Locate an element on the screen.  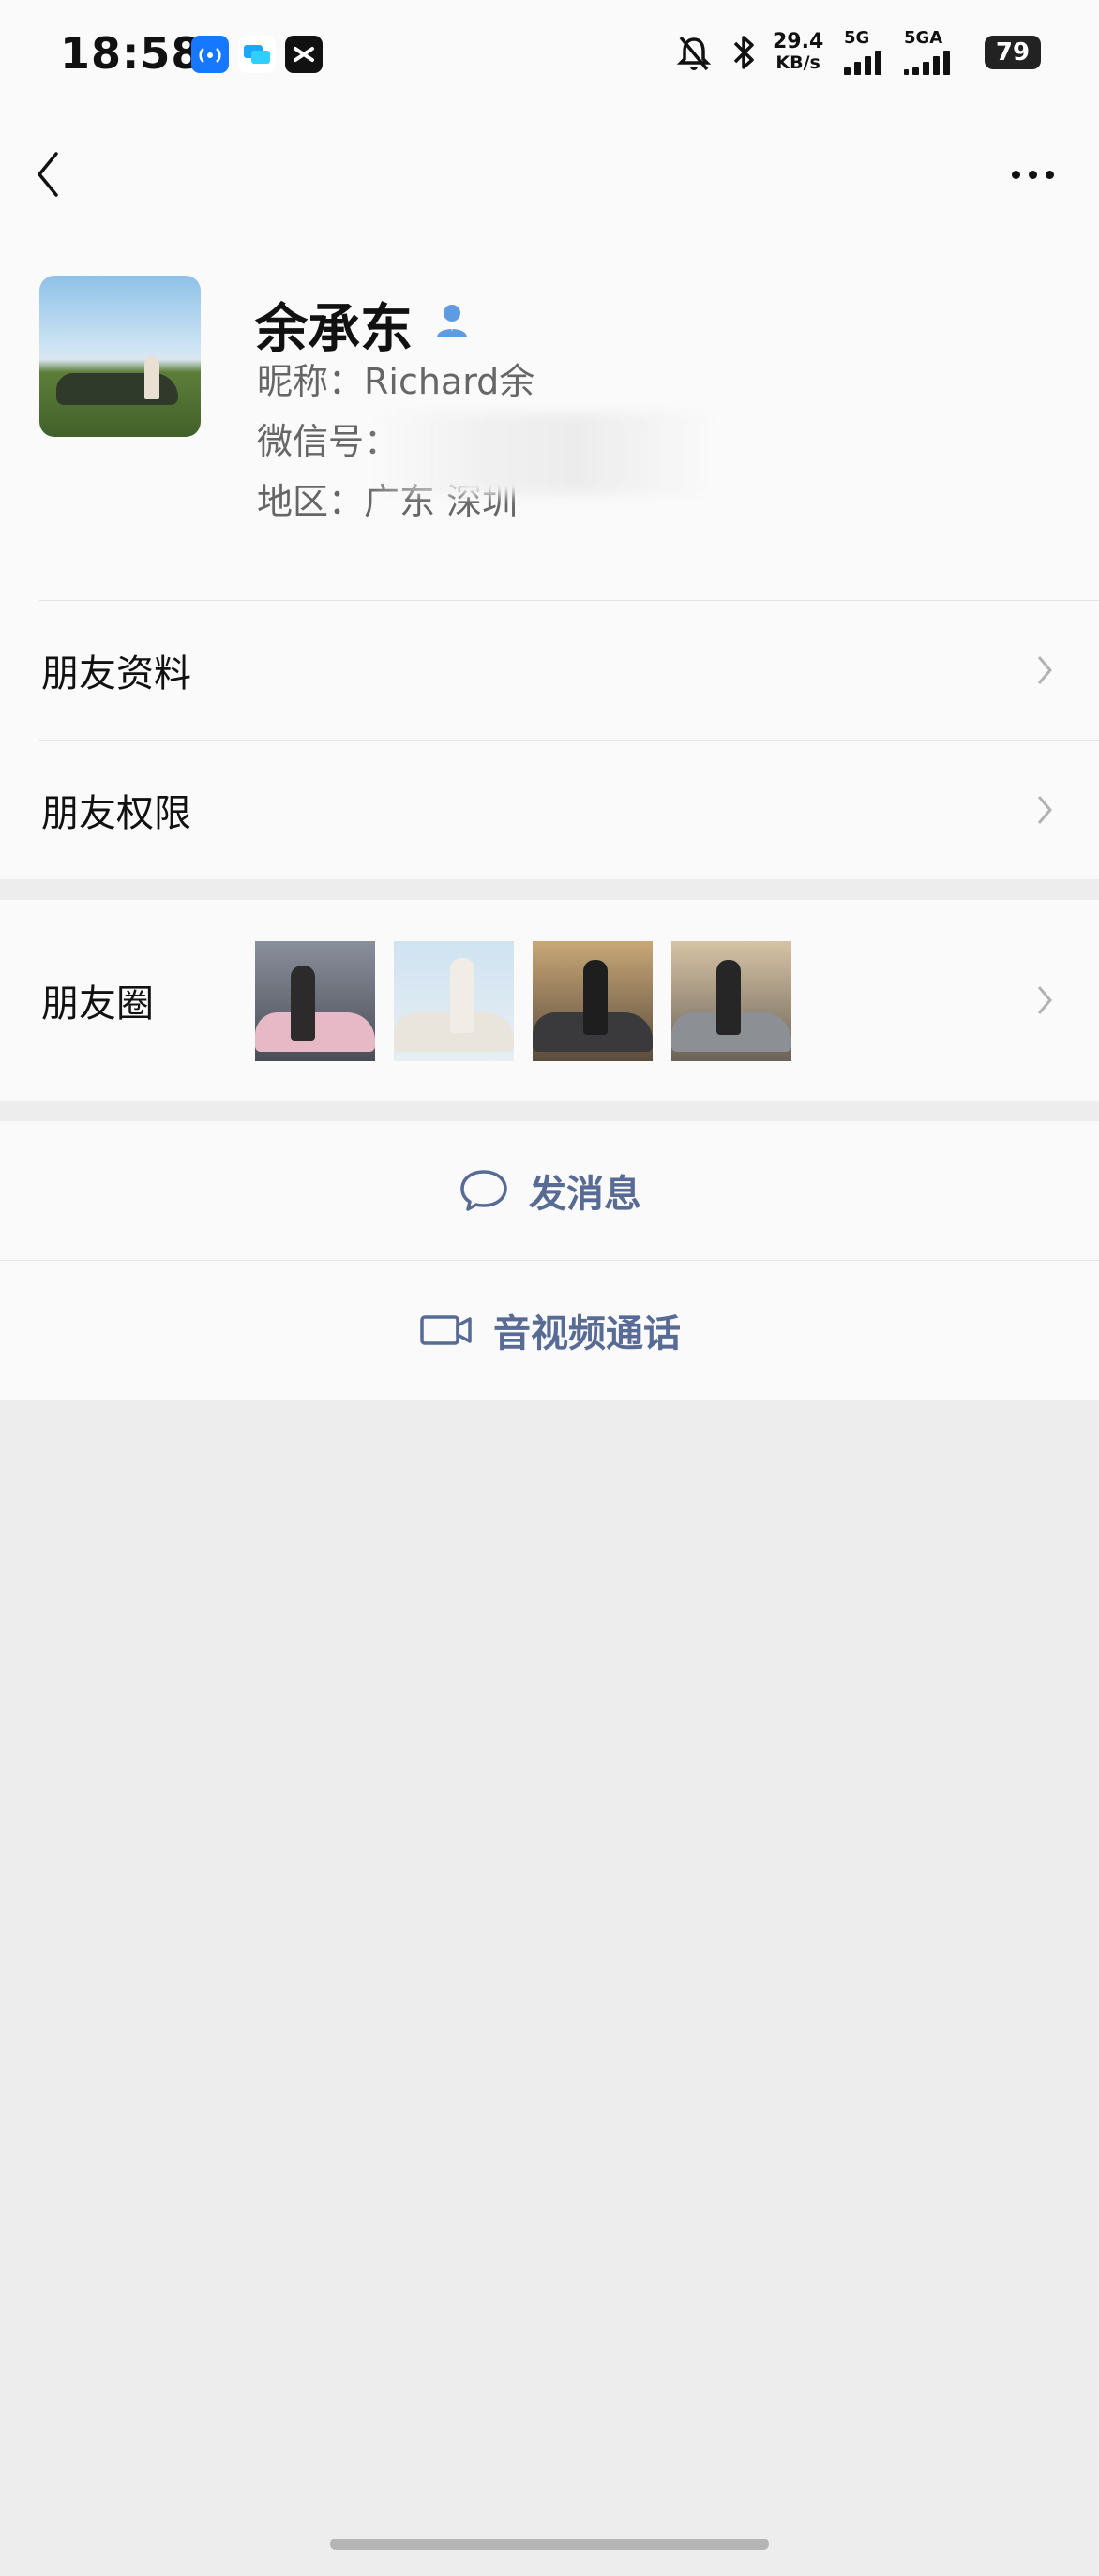
avatar-car-shape is located at coordinates (117, 389).